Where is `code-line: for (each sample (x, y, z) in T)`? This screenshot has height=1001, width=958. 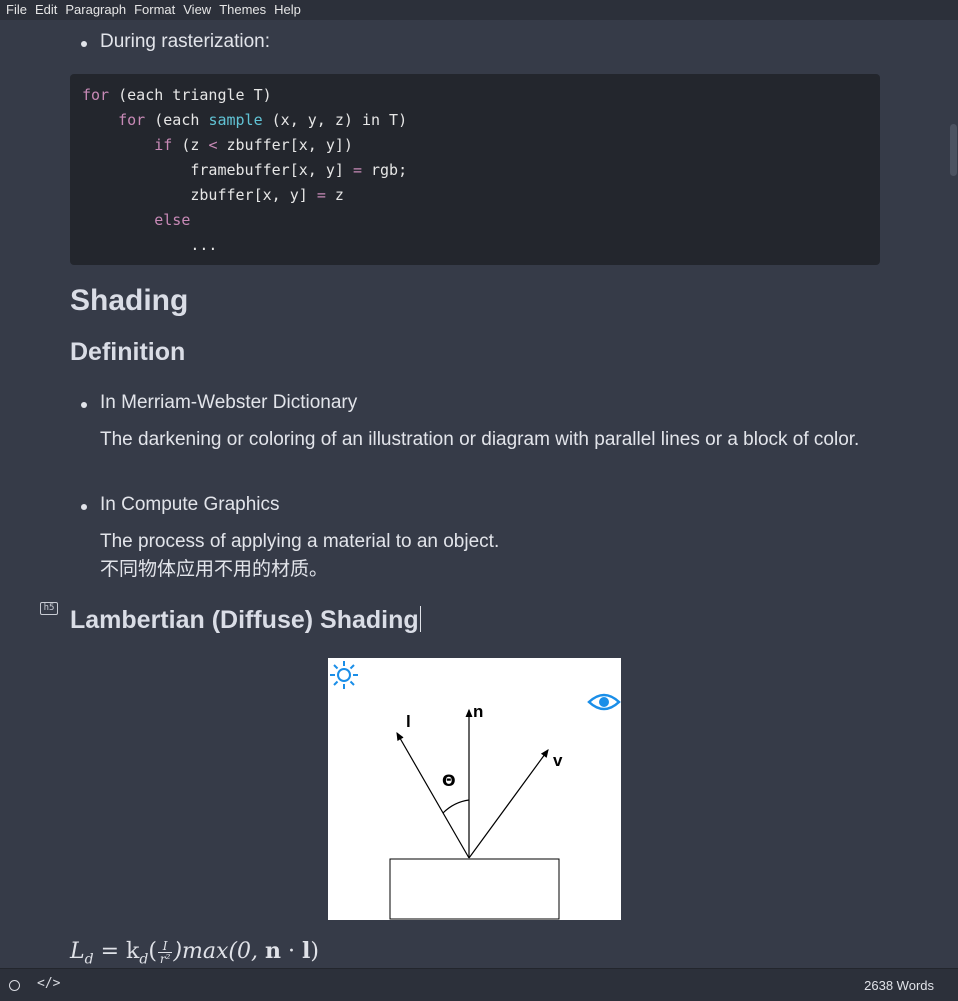 code-line: for (each sample (x, y, z) in T) is located at coordinates (263, 120).